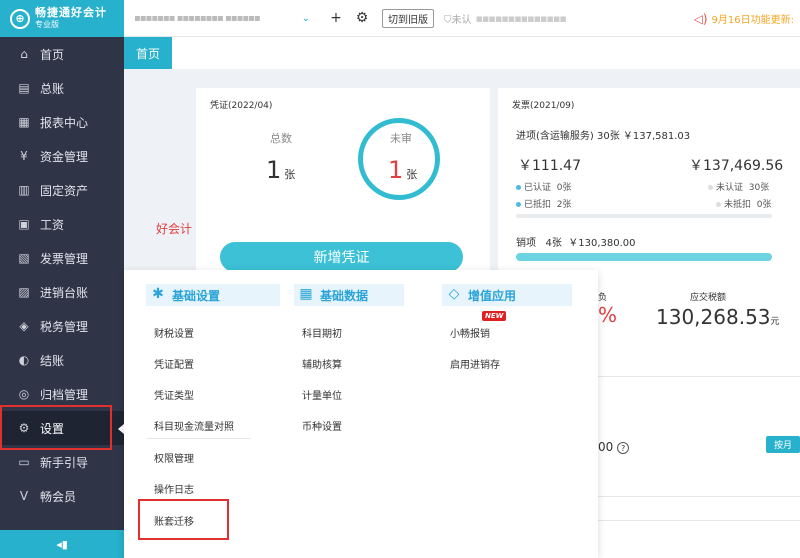 The height and width of the screenshot is (558, 800). Describe the element at coordinates (564, 188) in the screenshot. I see `certified-count: 0张` at that location.